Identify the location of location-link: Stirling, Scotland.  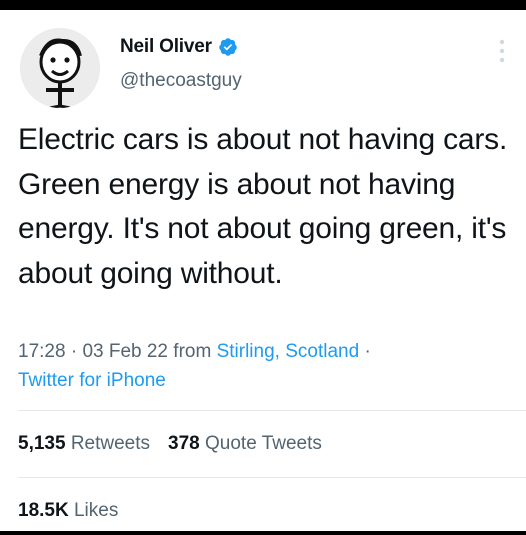
(288, 351).